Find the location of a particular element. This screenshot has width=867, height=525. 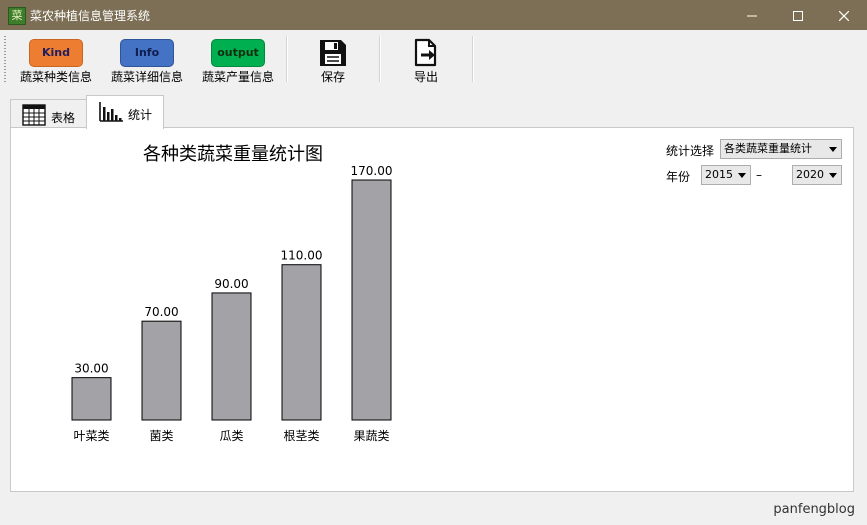

status-text: panfengblog is located at coordinates (814, 509).